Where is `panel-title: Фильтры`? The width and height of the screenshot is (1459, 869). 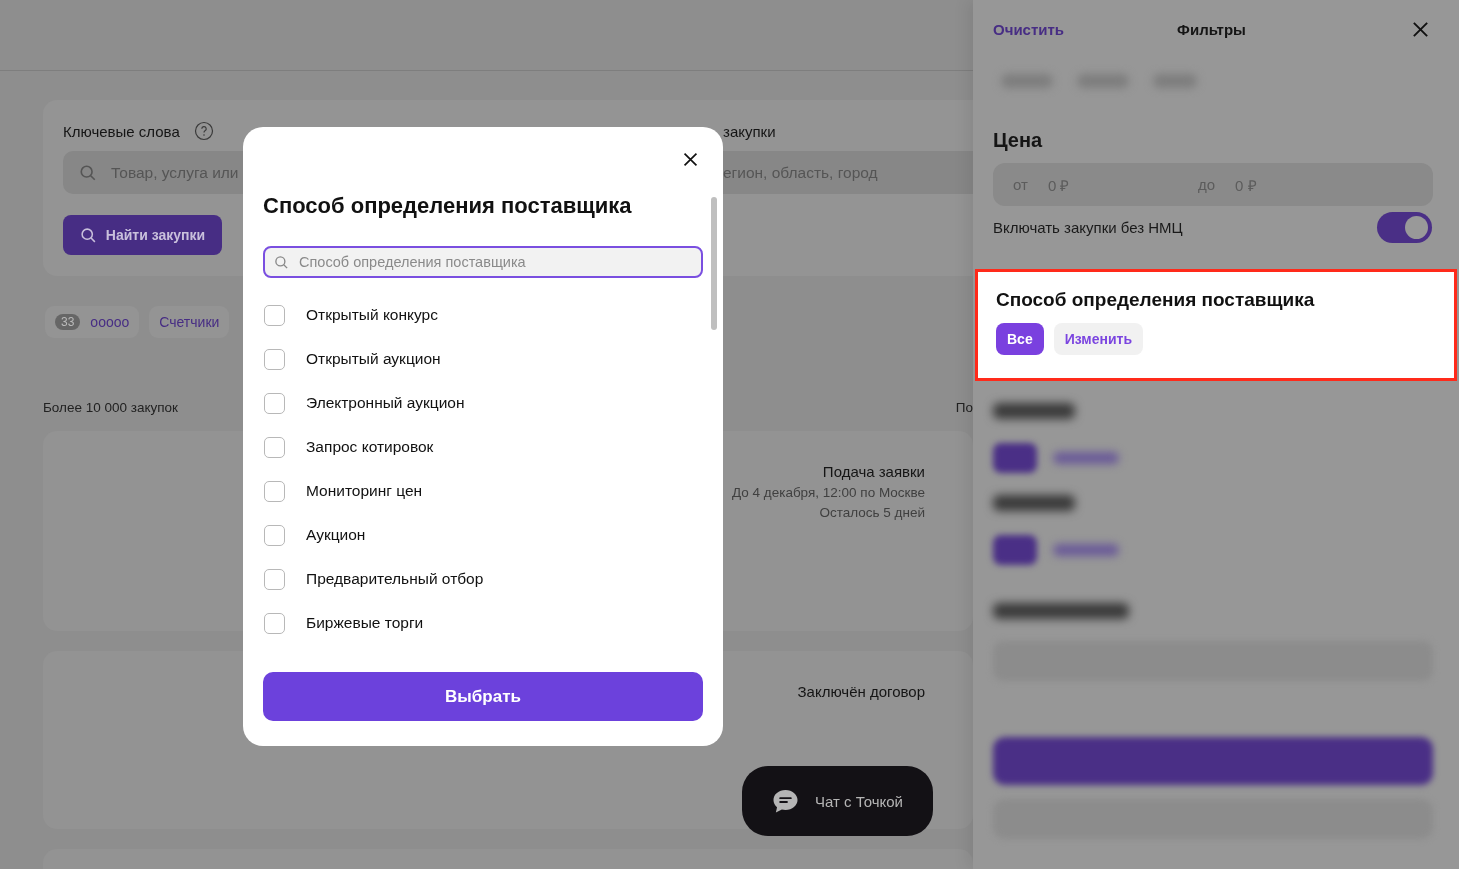 panel-title: Фильтры is located at coordinates (1211, 29).